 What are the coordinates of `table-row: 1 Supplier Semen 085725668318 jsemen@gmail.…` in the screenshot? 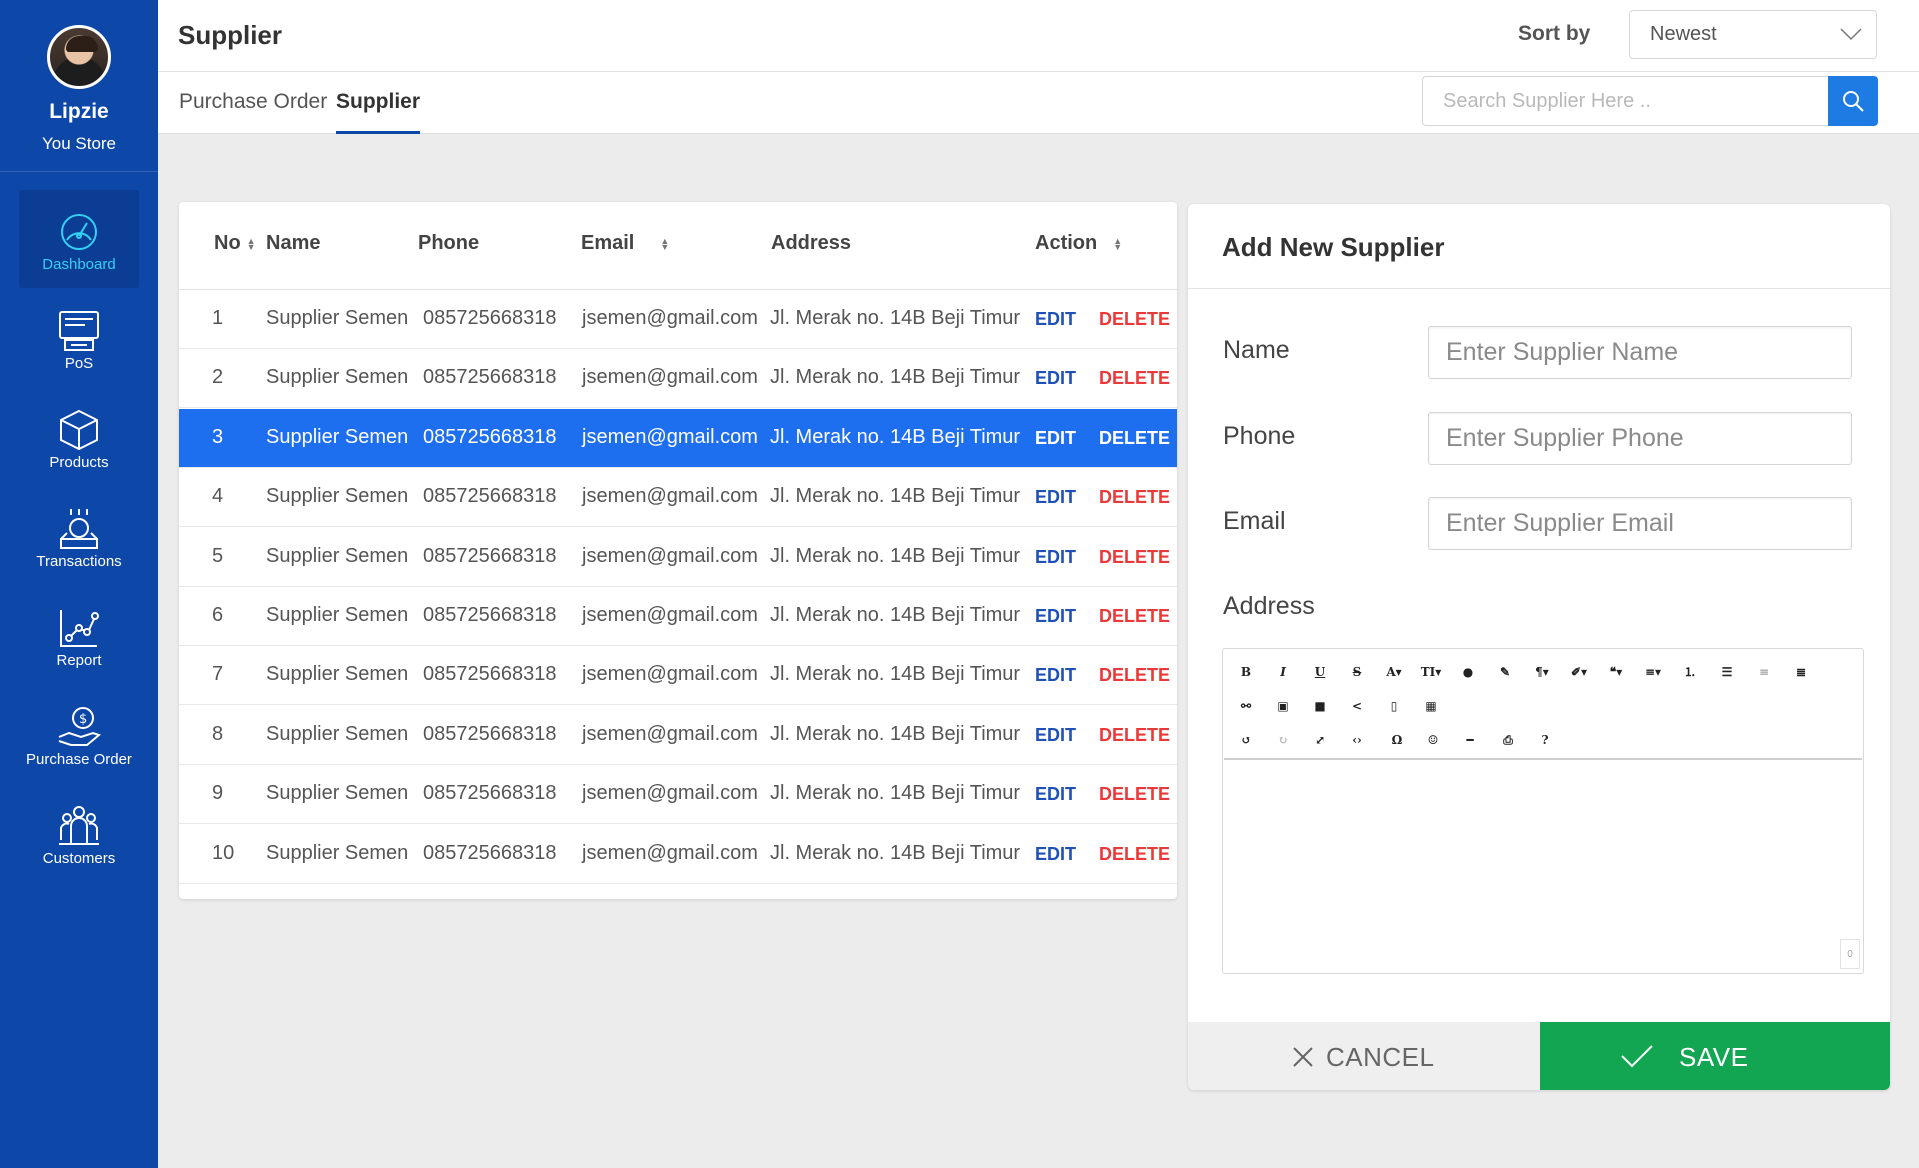 It's located at (678, 319).